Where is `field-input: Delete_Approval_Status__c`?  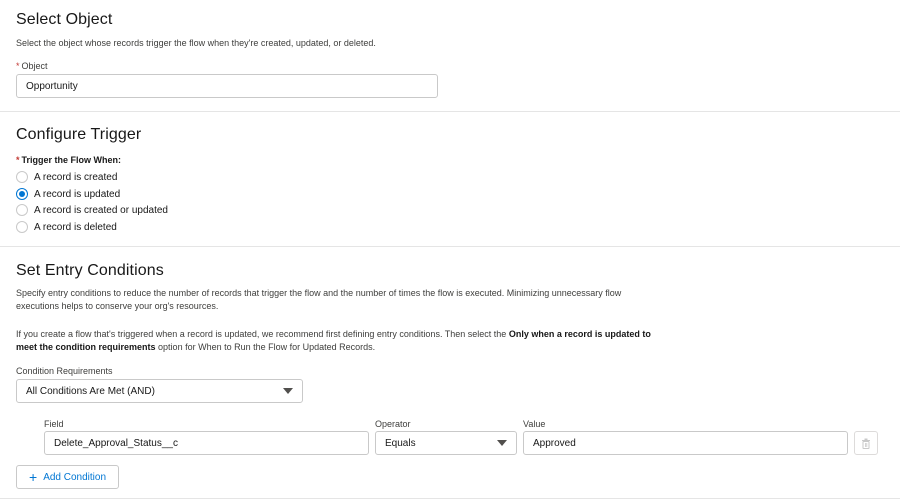
field-input: Delete_Approval_Status__c is located at coordinates (206, 443).